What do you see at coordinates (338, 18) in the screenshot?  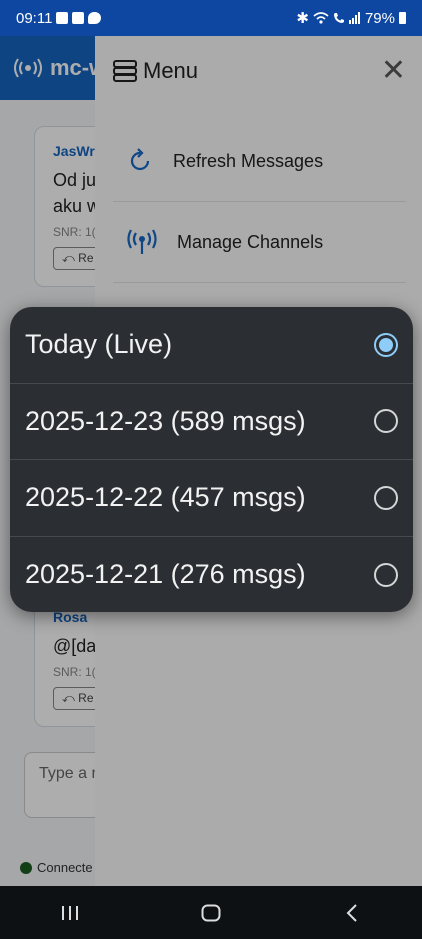 I see `call-icon` at bounding box center [338, 18].